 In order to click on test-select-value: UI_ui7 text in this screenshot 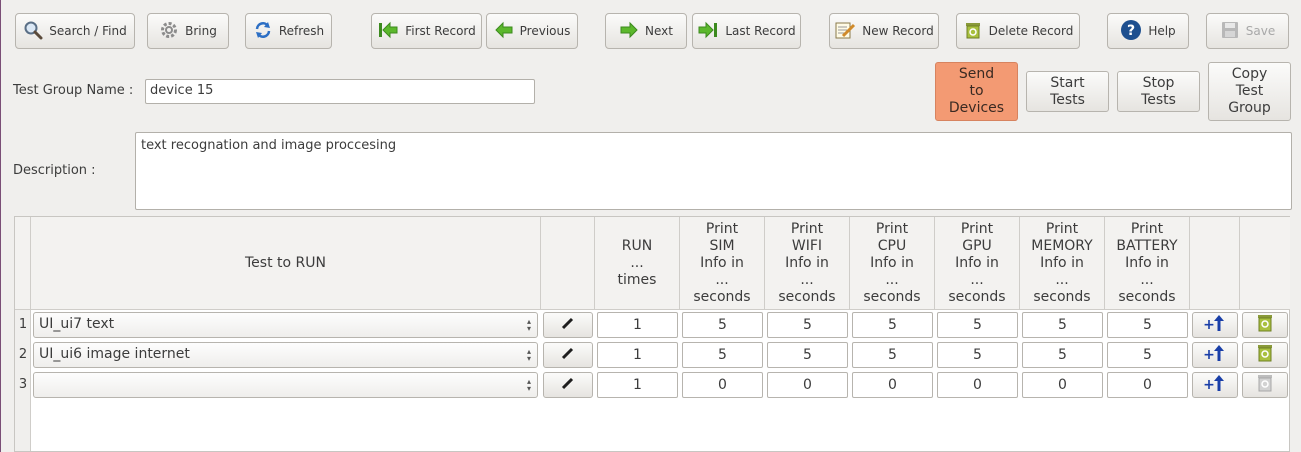, I will do `click(77, 324)`.